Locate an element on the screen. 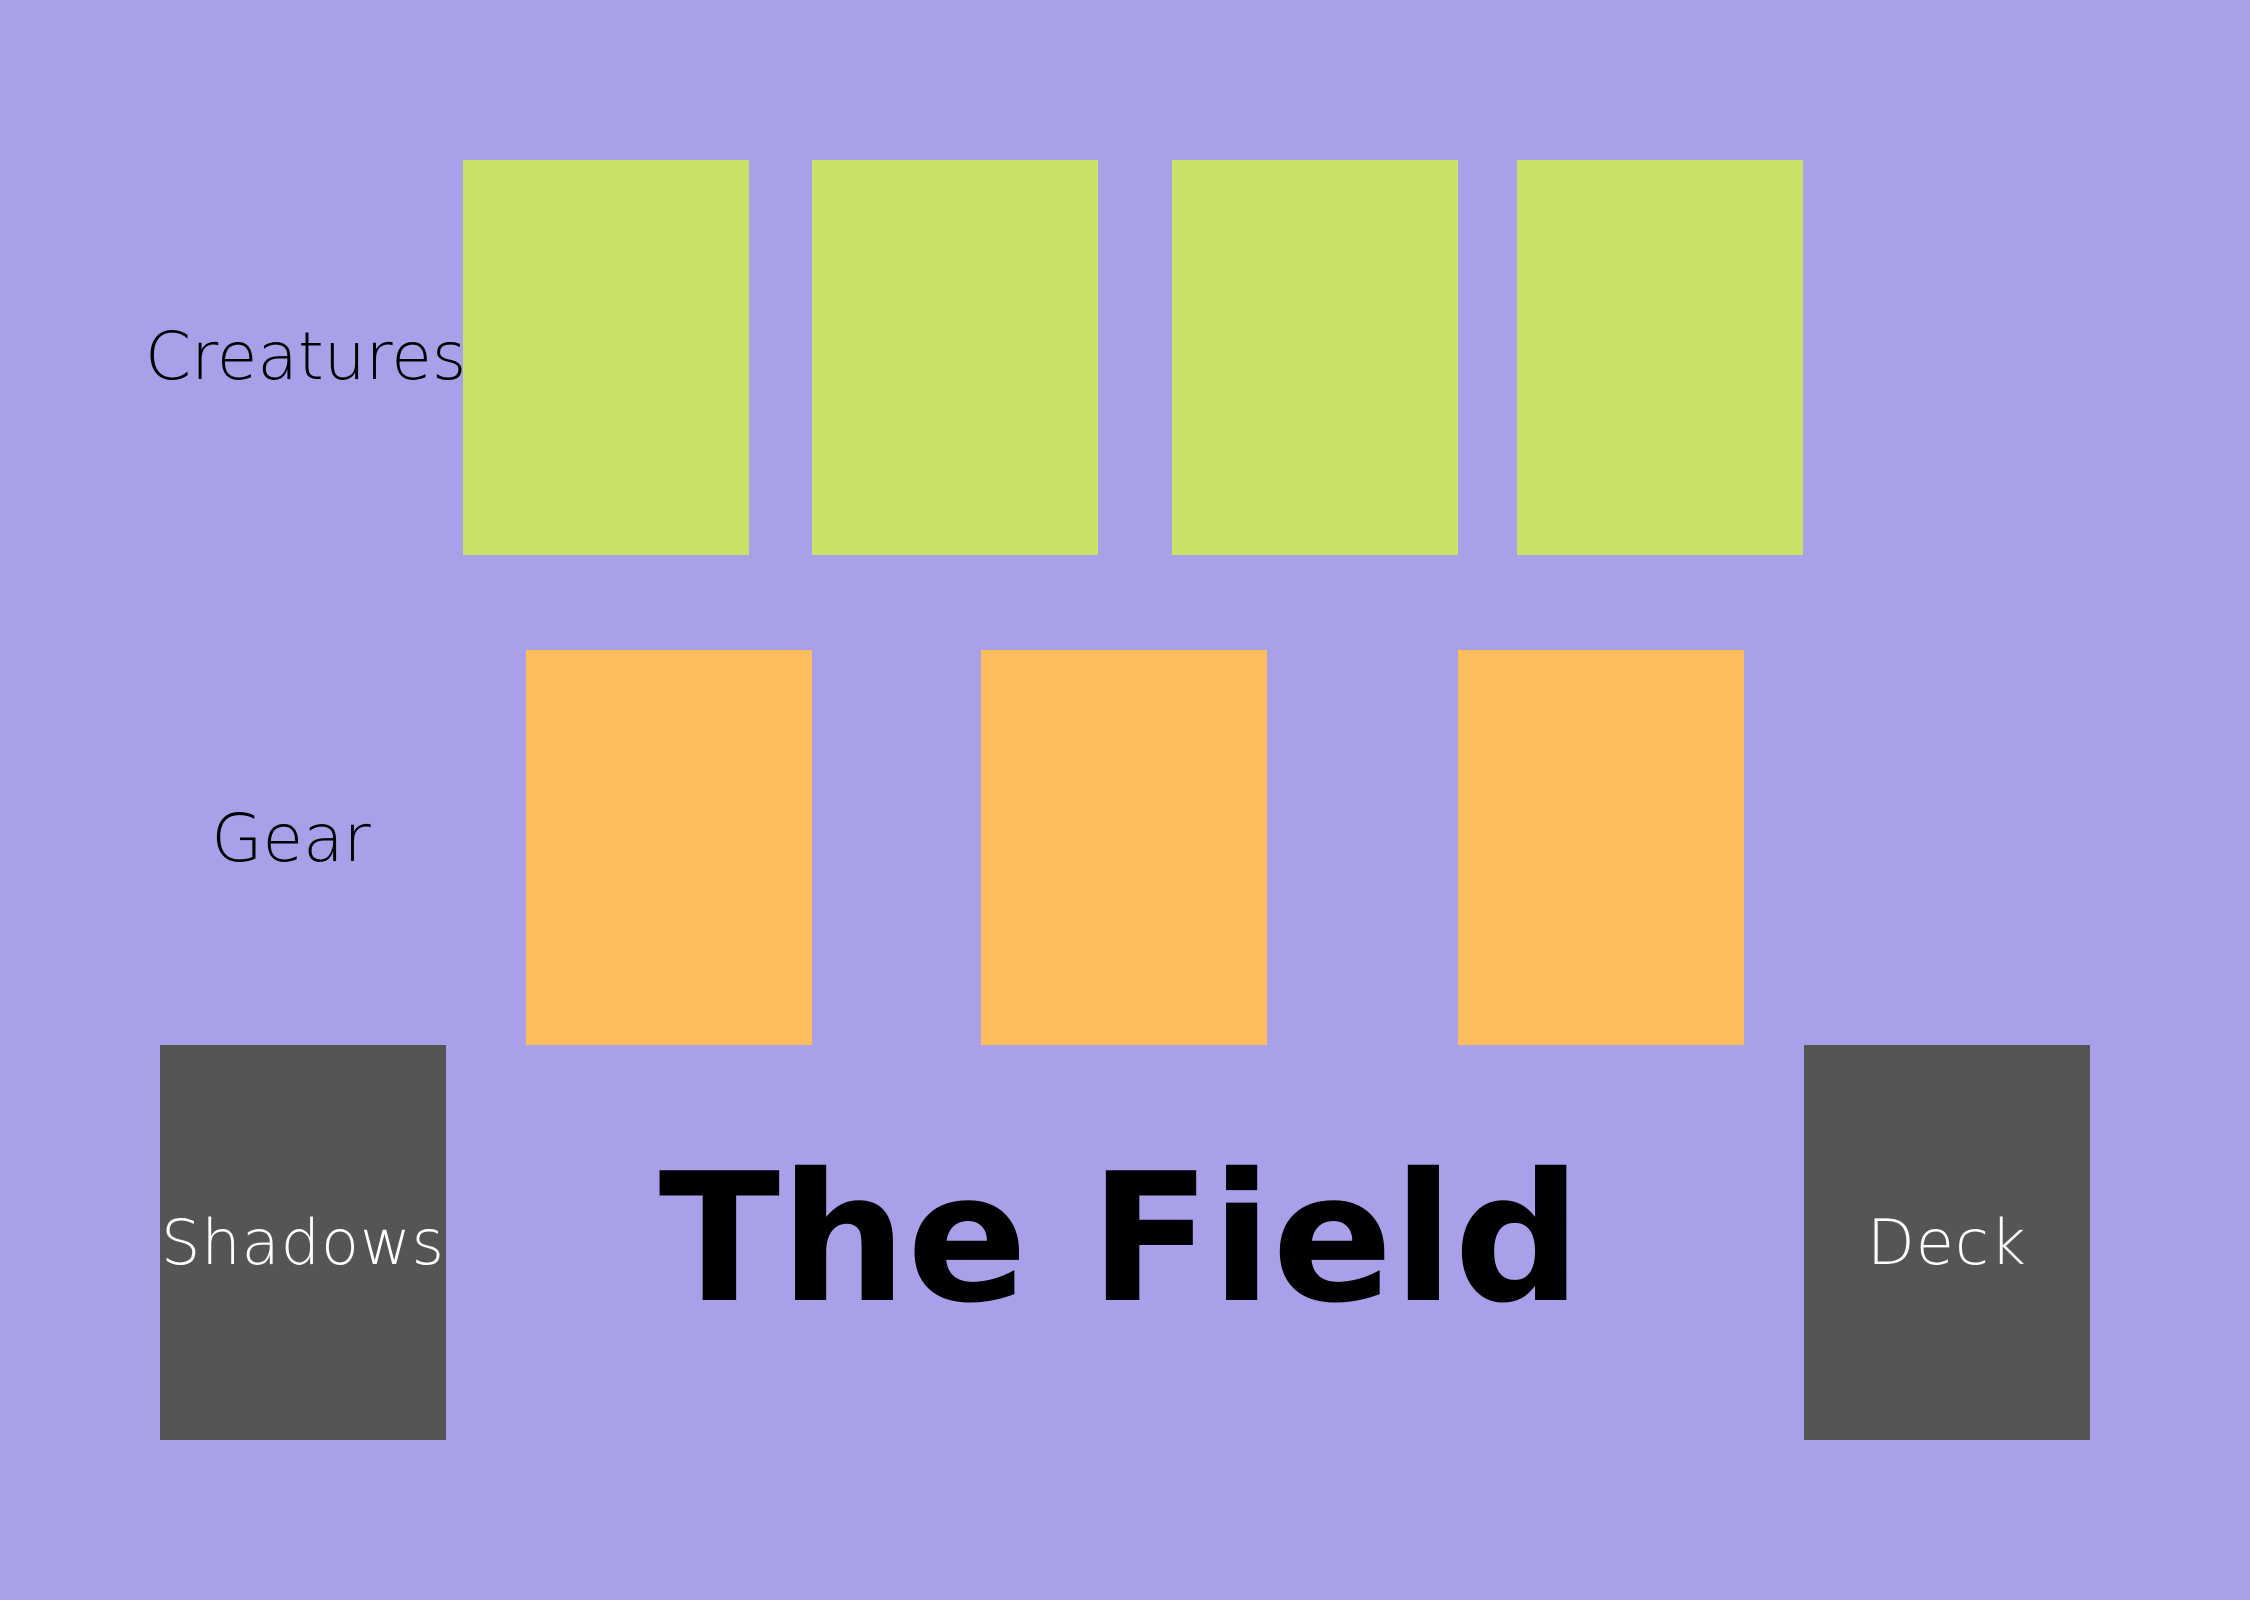  shadows-pile-label: Shadows is located at coordinates (303, 1242).